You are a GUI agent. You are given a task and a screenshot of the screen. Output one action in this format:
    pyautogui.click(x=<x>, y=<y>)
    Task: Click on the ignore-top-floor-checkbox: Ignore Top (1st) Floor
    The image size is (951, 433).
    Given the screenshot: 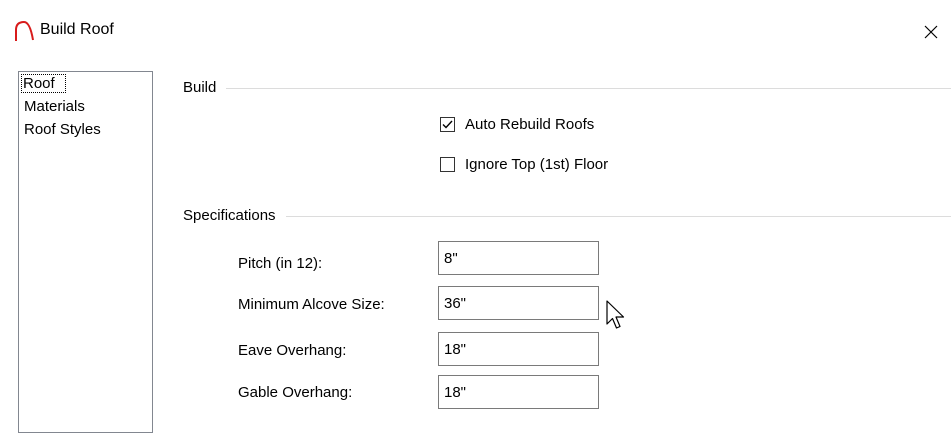 What is the action you would take?
    pyautogui.click(x=524, y=164)
    